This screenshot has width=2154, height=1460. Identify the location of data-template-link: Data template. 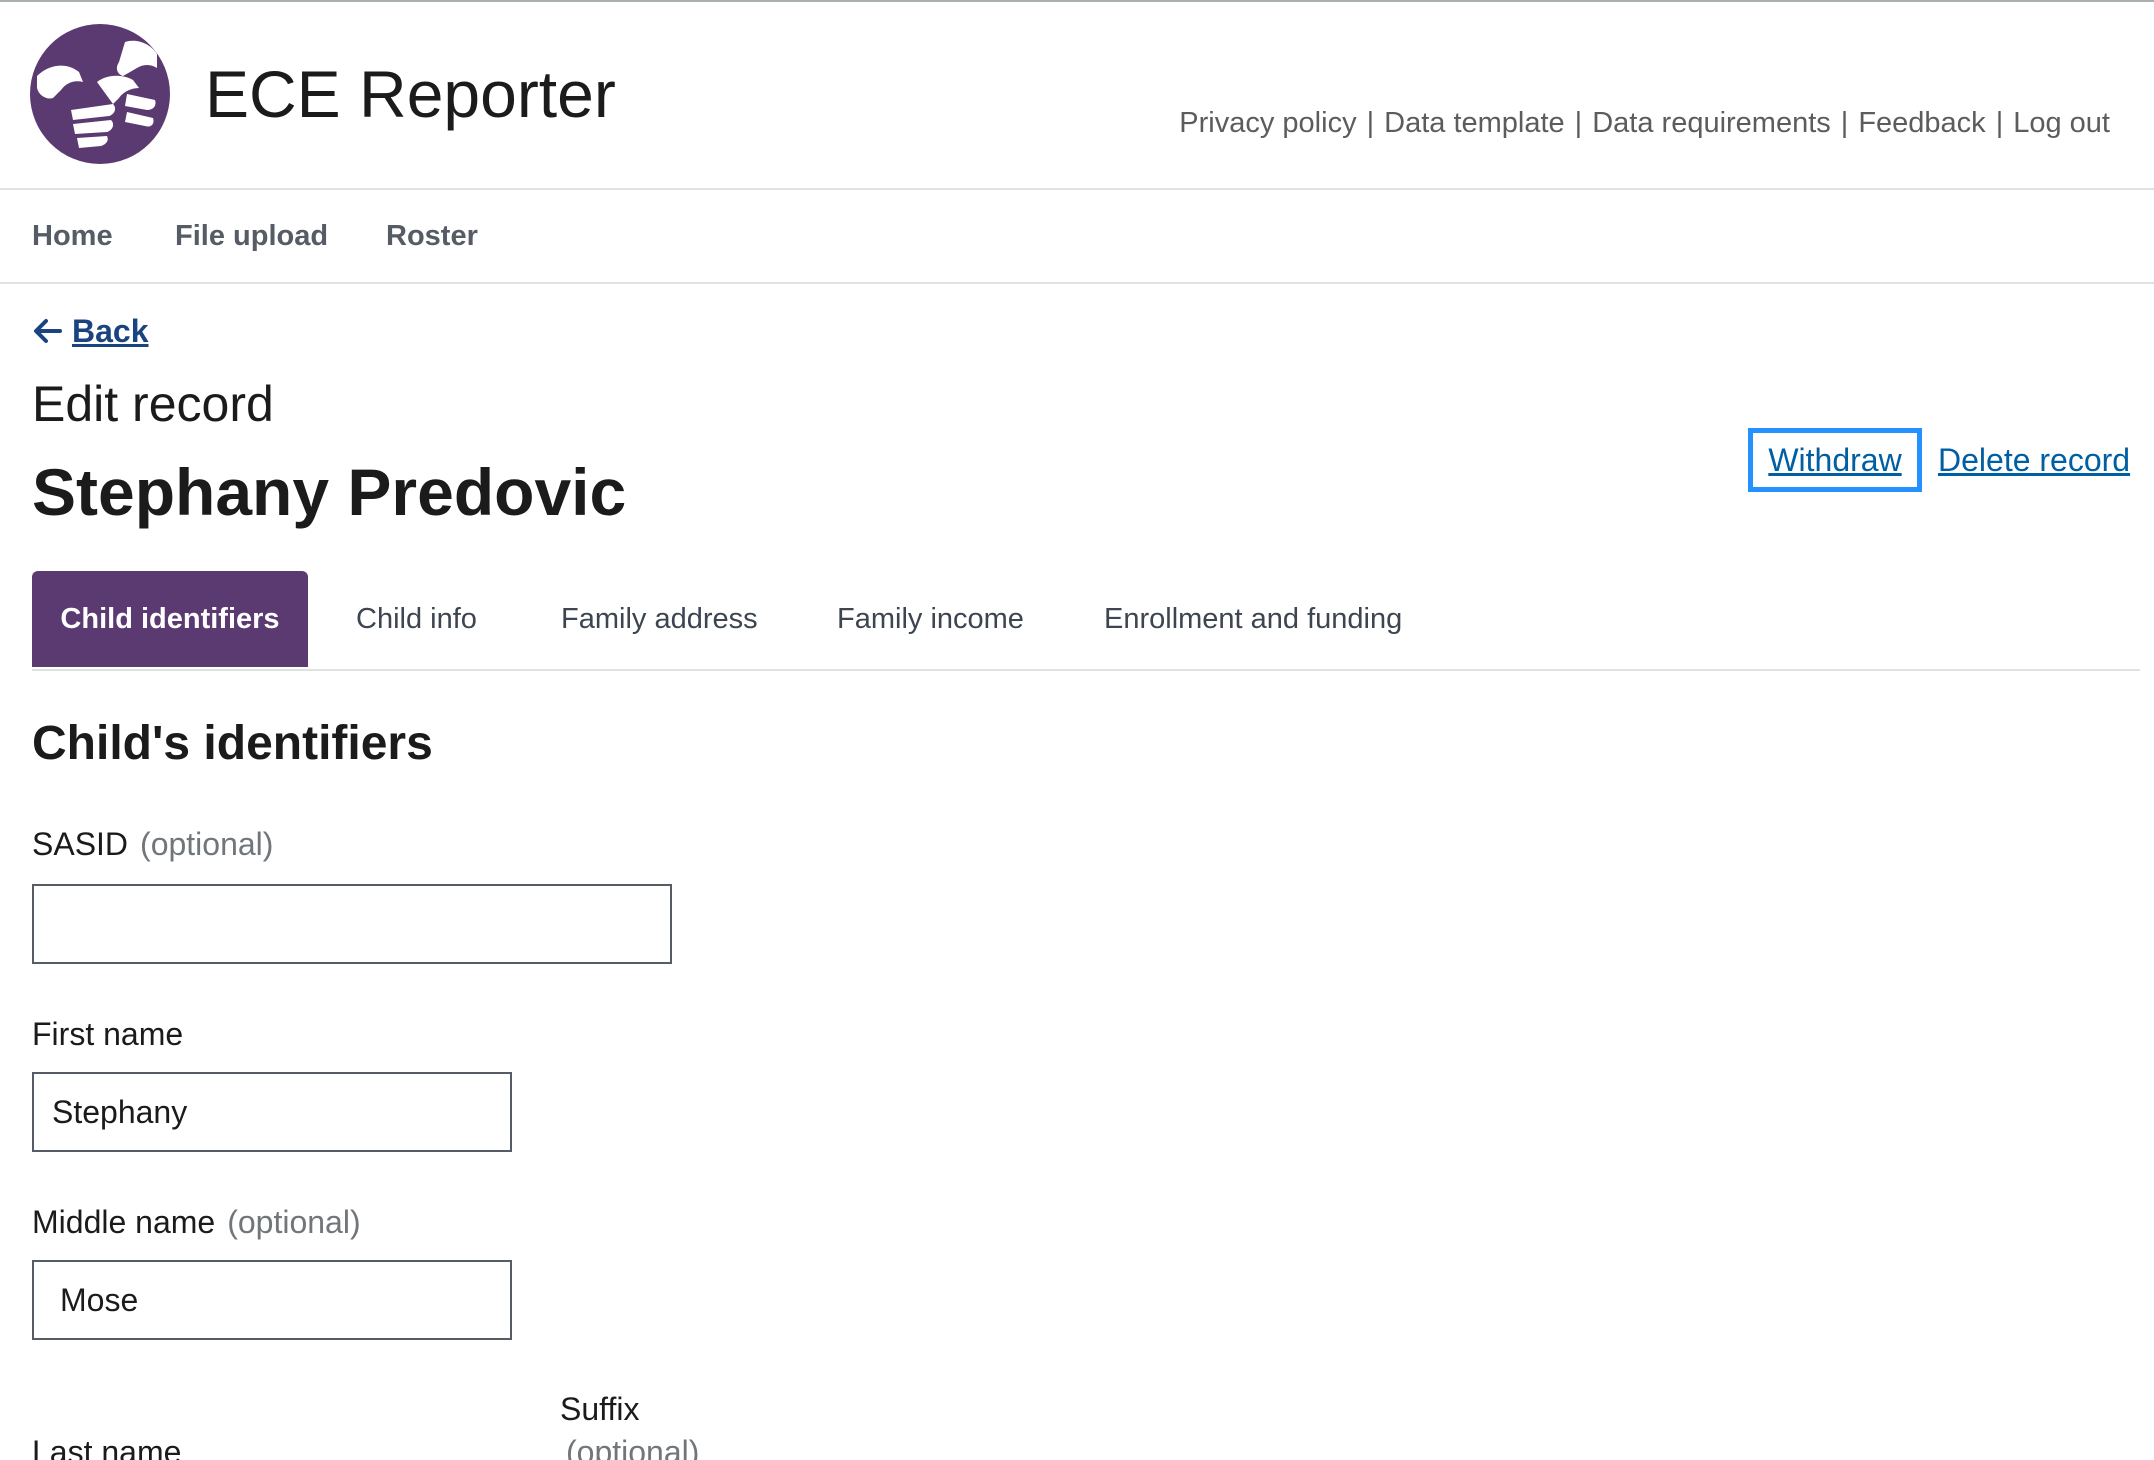
(1474, 123).